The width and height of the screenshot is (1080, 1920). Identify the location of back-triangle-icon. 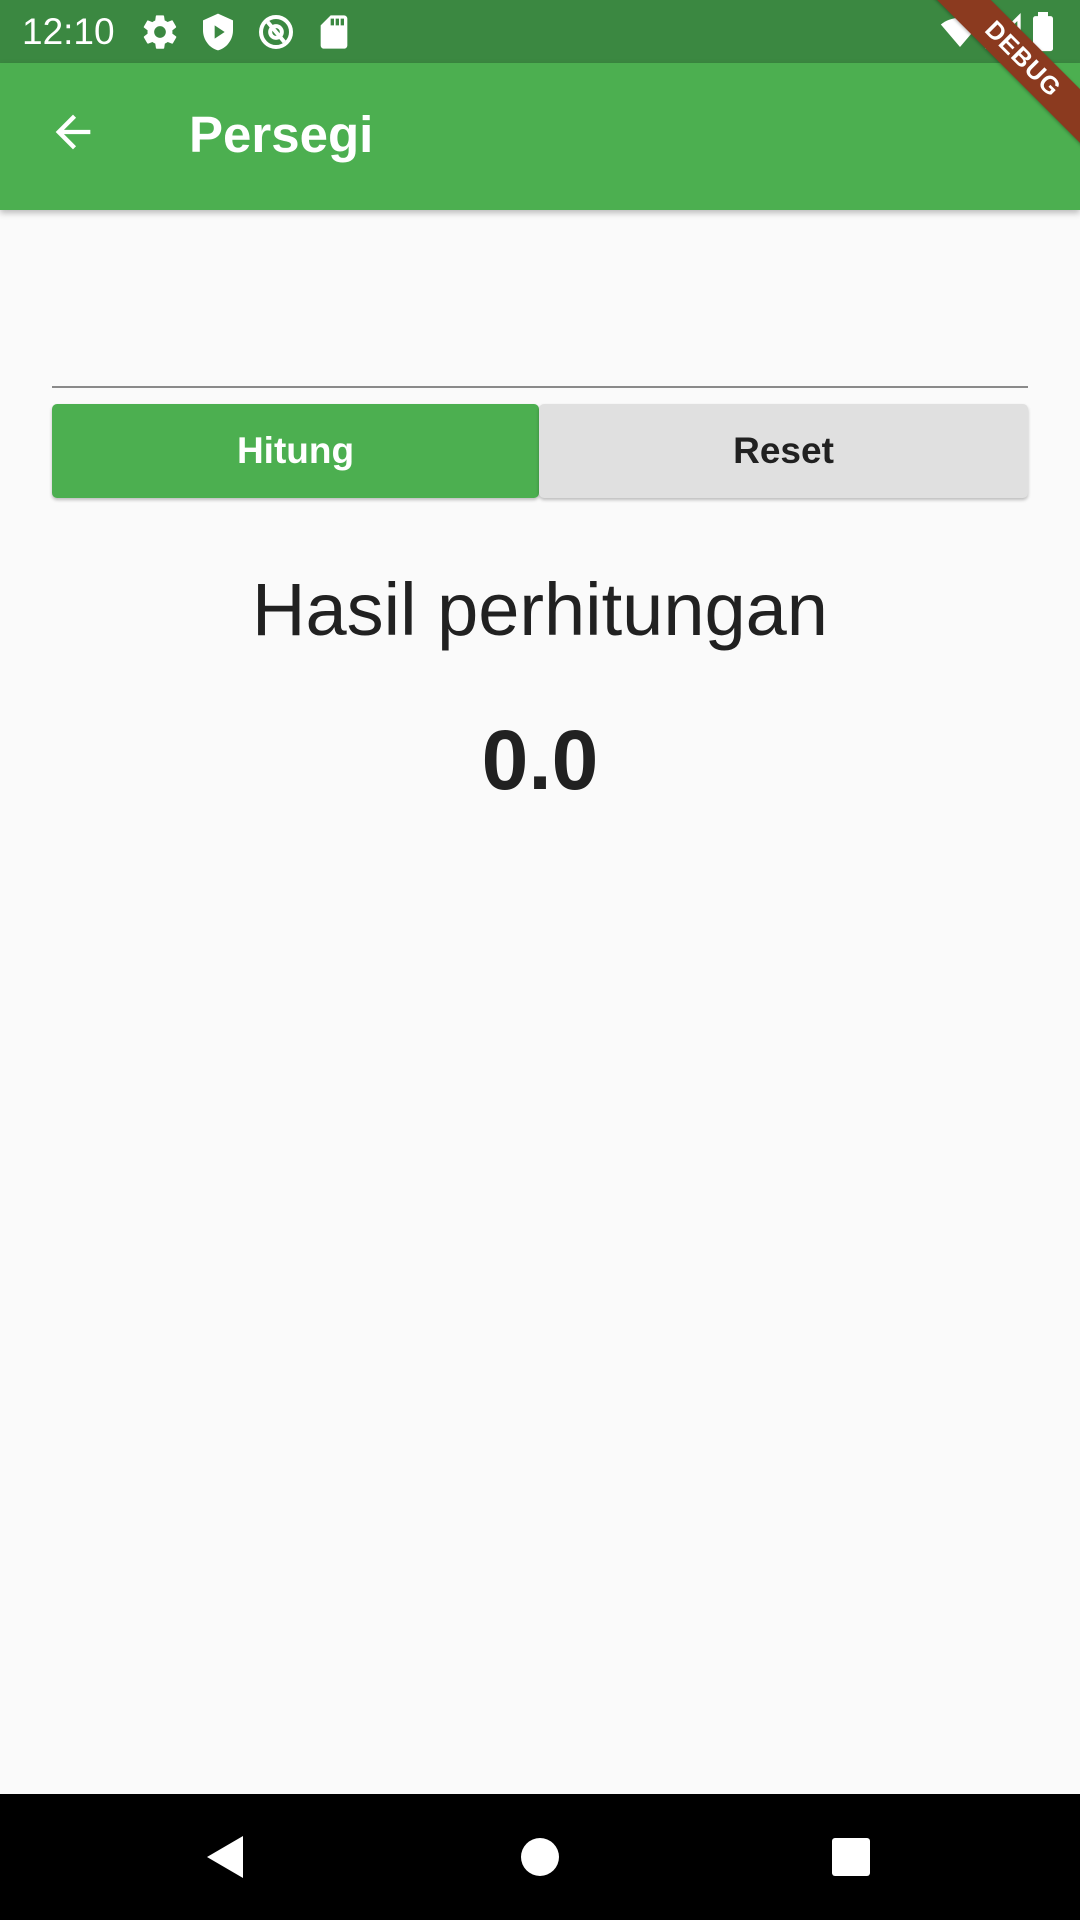
(225, 1857).